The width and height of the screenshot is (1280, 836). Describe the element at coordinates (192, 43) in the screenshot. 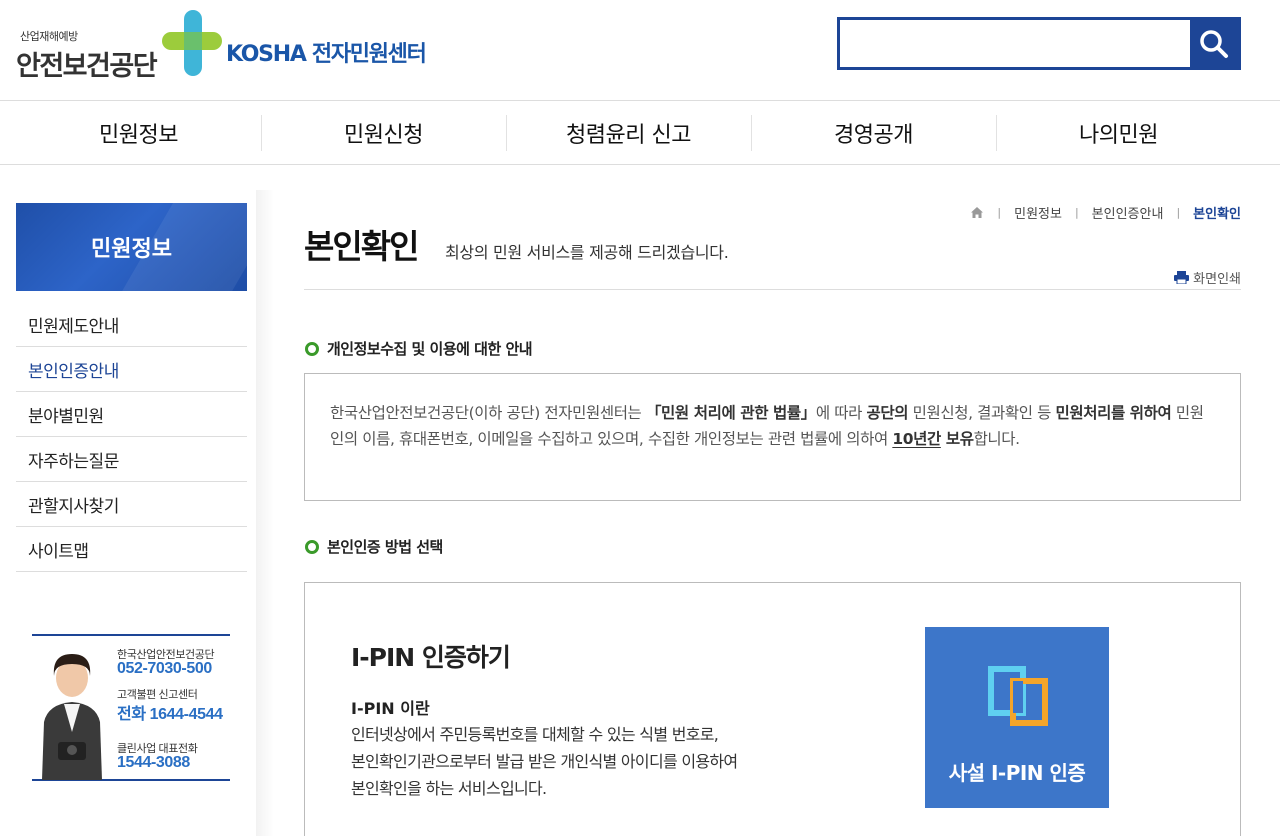

I see `kosha-cross-icon` at that location.